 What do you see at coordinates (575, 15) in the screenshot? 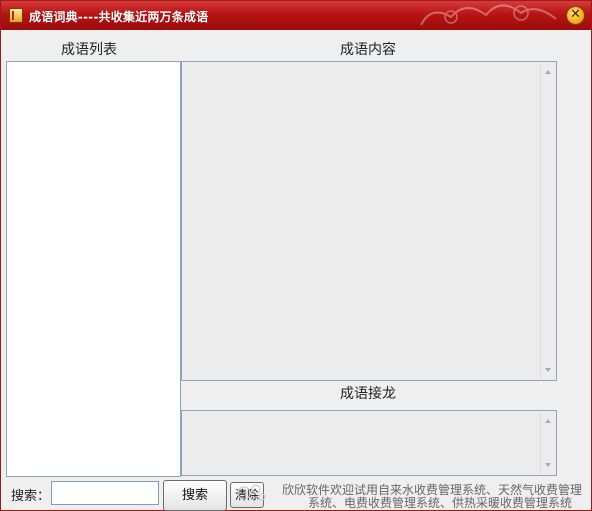
I see `close-button: ✕` at bounding box center [575, 15].